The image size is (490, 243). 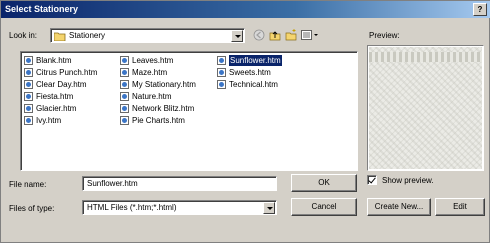 What do you see at coordinates (408, 180) in the screenshot?
I see `show-preview-label: Show preview.` at bounding box center [408, 180].